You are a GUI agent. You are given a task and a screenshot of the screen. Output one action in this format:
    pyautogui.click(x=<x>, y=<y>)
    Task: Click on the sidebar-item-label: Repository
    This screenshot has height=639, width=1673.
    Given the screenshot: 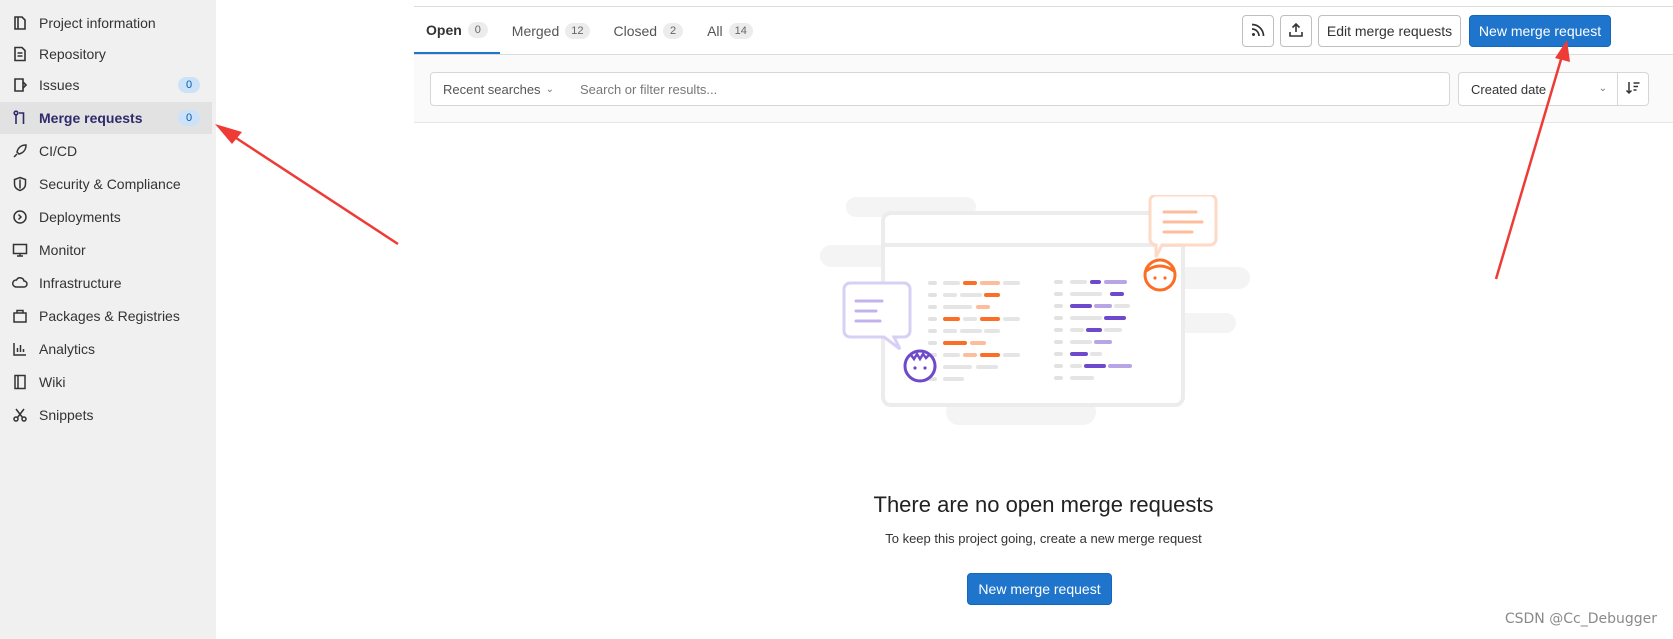 What is the action you would take?
    pyautogui.click(x=72, y=54)
    